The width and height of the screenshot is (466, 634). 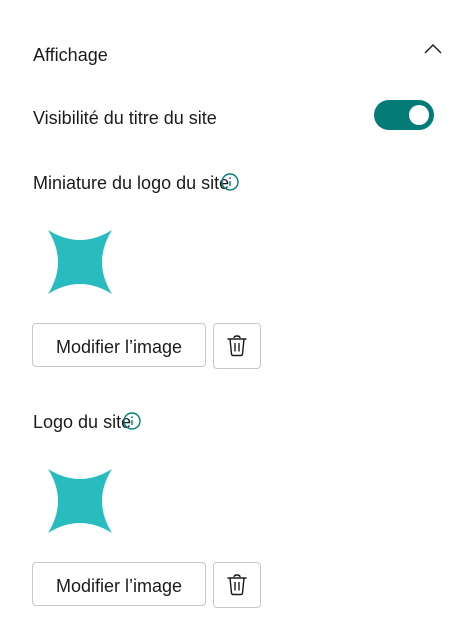 I want to click on thumbnail-logo-image, so click(x=80, y=262).